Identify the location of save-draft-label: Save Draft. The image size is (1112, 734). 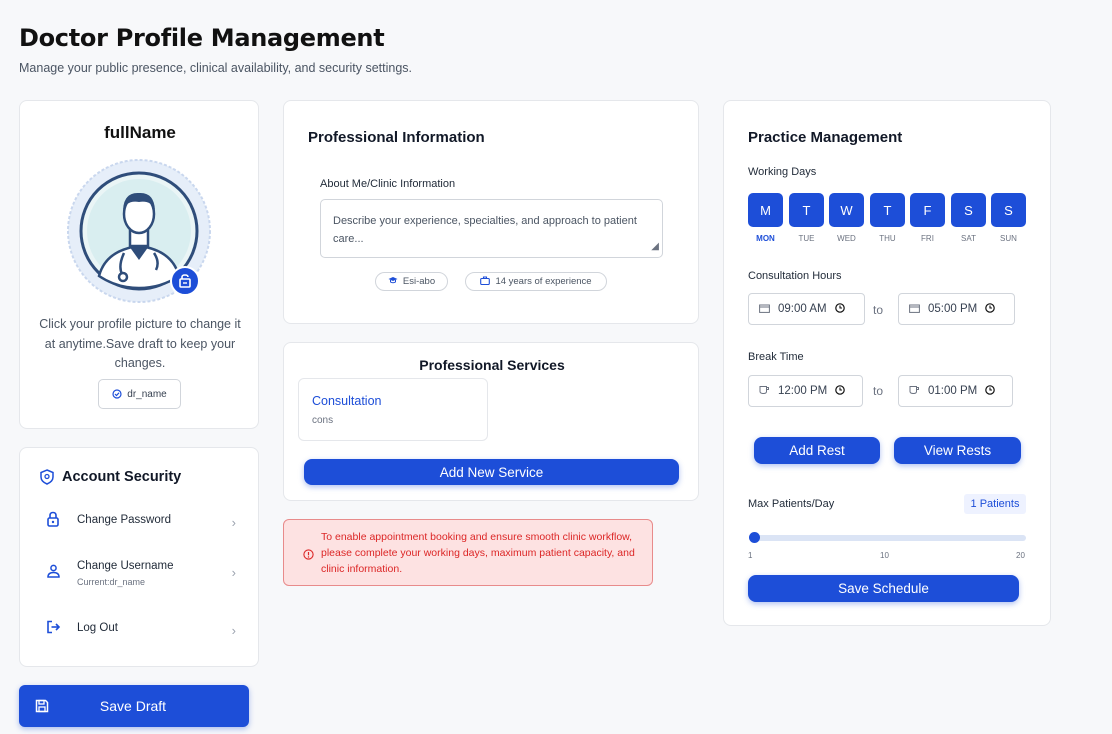
(133, 706).